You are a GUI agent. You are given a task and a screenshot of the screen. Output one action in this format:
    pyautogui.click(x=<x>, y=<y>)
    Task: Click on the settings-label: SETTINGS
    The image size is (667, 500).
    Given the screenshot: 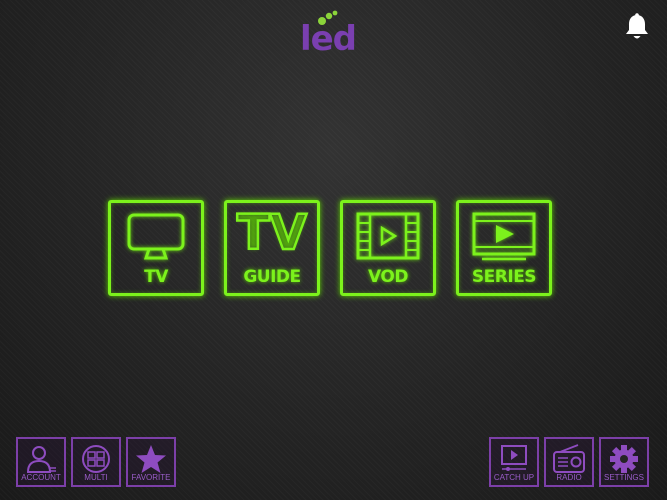 What is the action you would take?
    pyautogui.click(x=623, y=477)
    